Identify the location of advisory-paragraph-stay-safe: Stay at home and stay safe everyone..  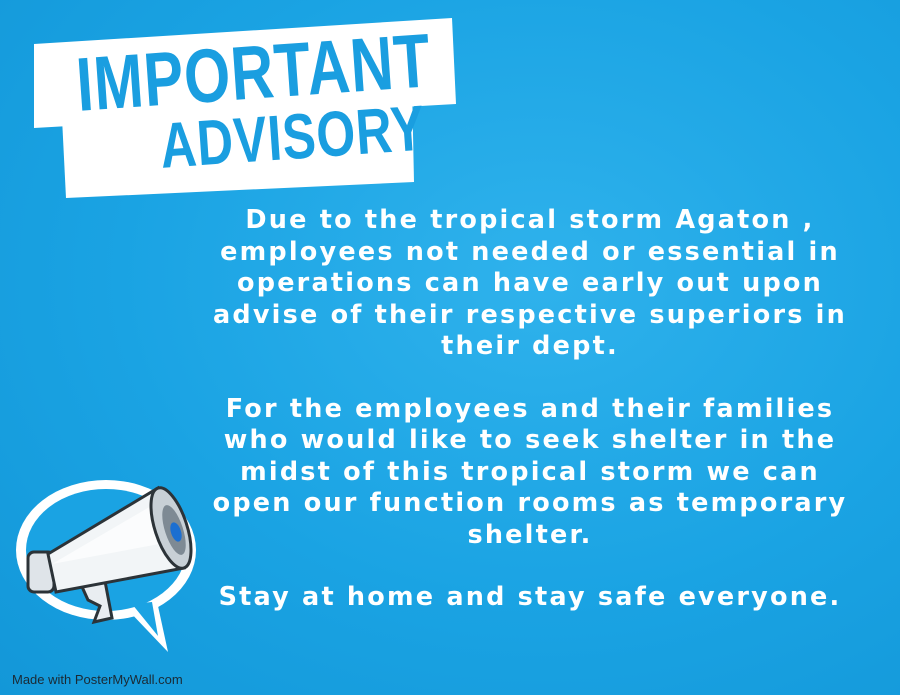
(530, 597).